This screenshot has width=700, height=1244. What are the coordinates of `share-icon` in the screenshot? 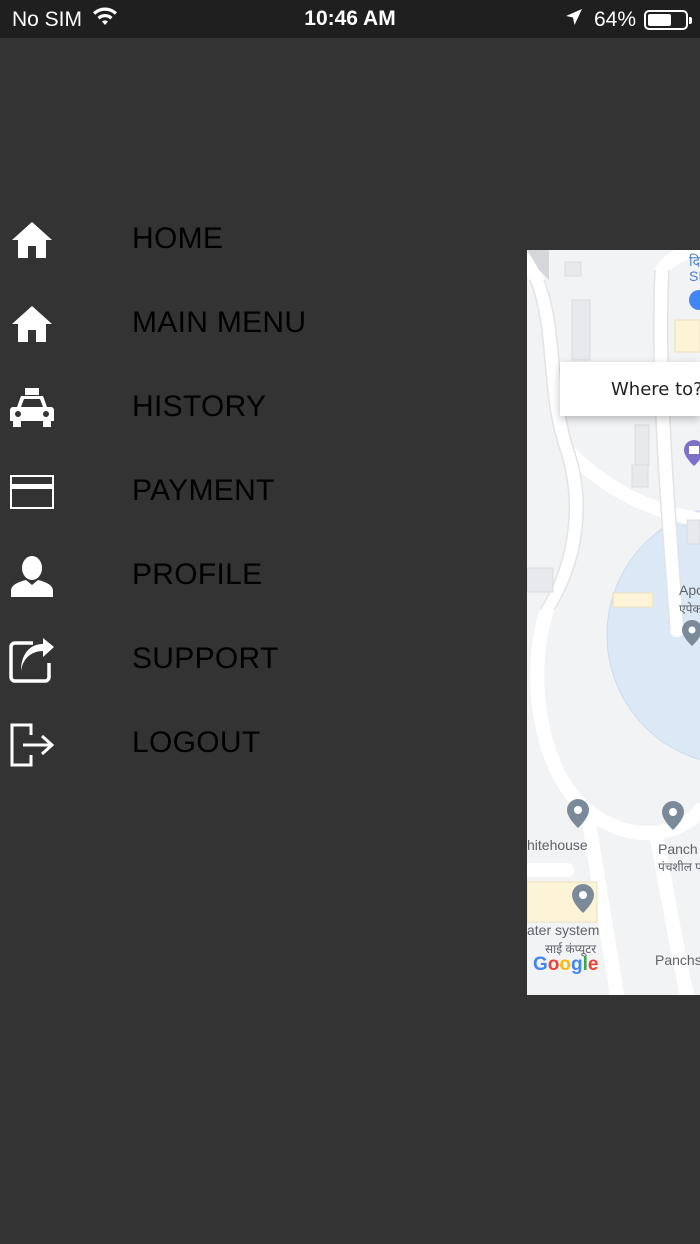 It's located at (32, 660).